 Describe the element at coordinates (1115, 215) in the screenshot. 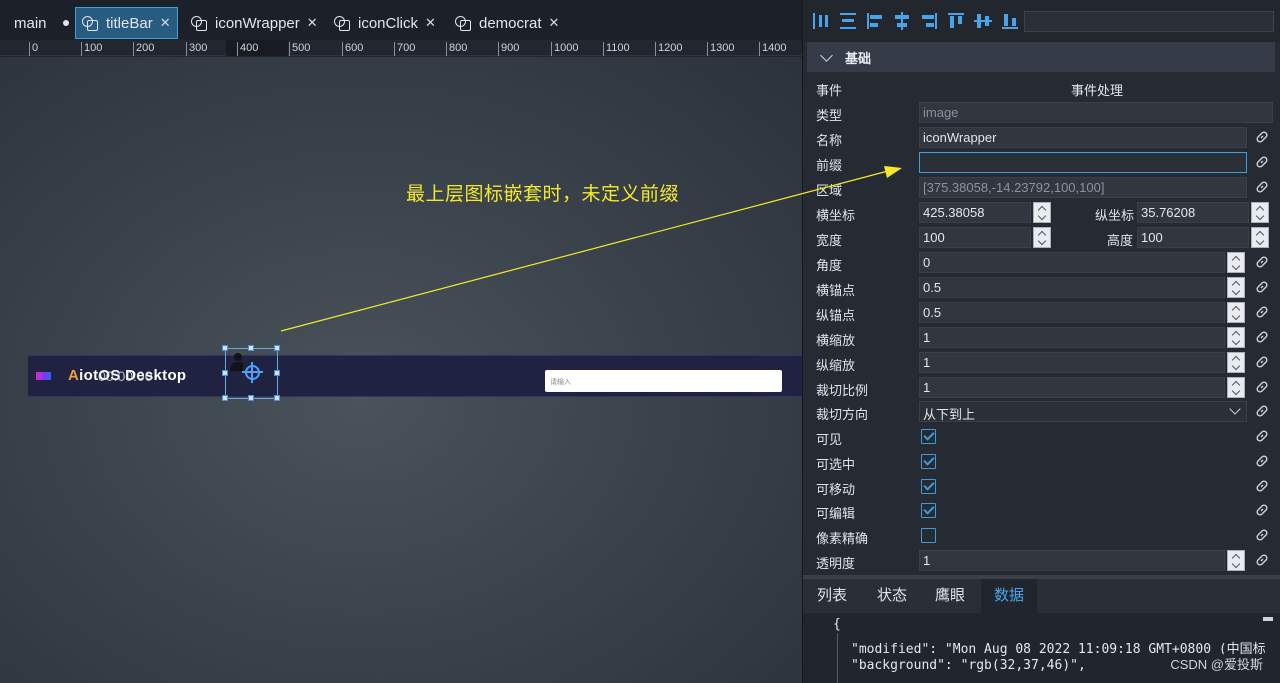

I see `prop-label: 纵坐标` at that location.